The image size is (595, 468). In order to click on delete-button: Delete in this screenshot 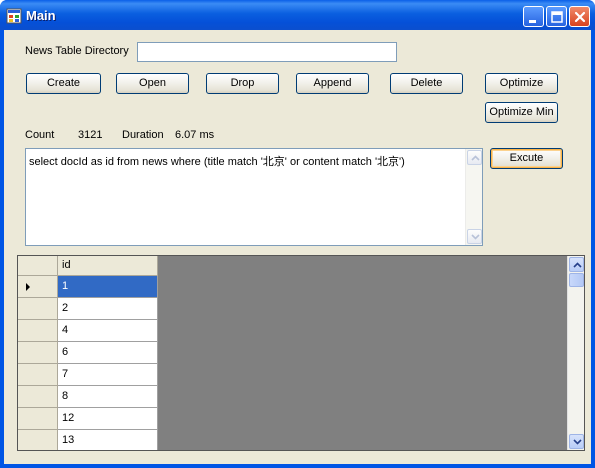, I will do `click(426, 83)`.